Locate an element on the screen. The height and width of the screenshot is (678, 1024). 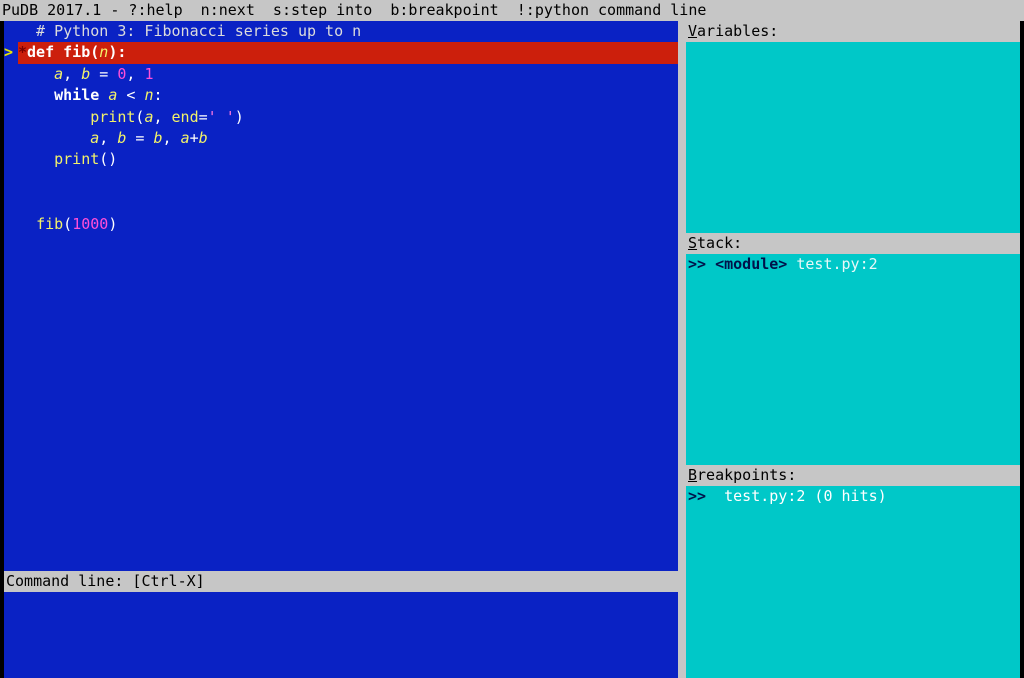
source-line: fib(1000) is located at coordinates (341, 224).